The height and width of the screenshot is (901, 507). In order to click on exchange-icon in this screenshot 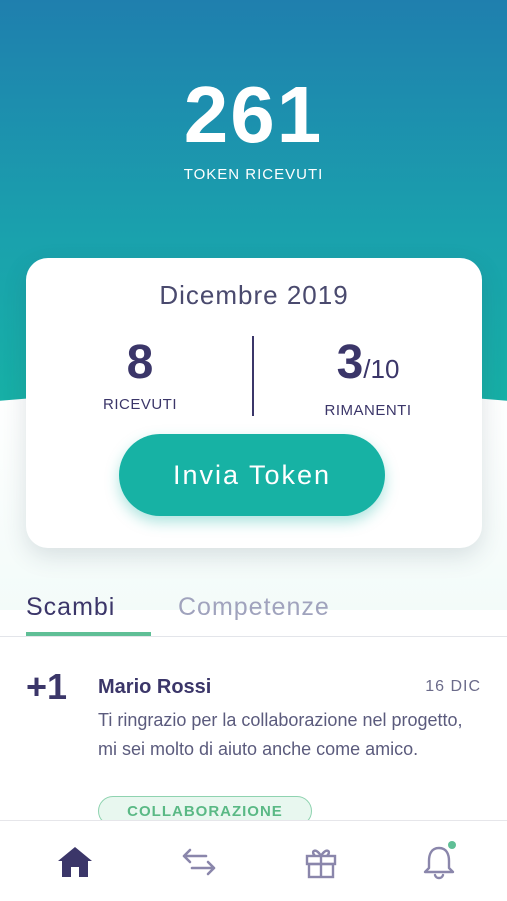, I will do `click(199, 862)`.